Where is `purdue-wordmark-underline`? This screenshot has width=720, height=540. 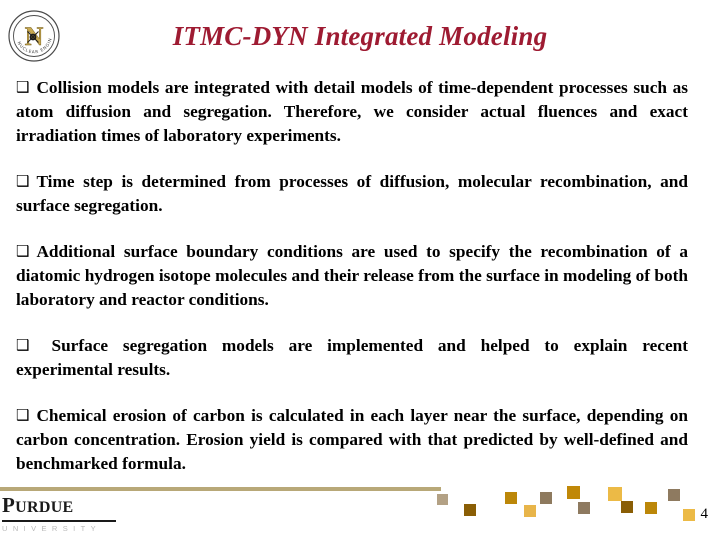 purdue-wordmark-underline is located at coordinates (59, 521).